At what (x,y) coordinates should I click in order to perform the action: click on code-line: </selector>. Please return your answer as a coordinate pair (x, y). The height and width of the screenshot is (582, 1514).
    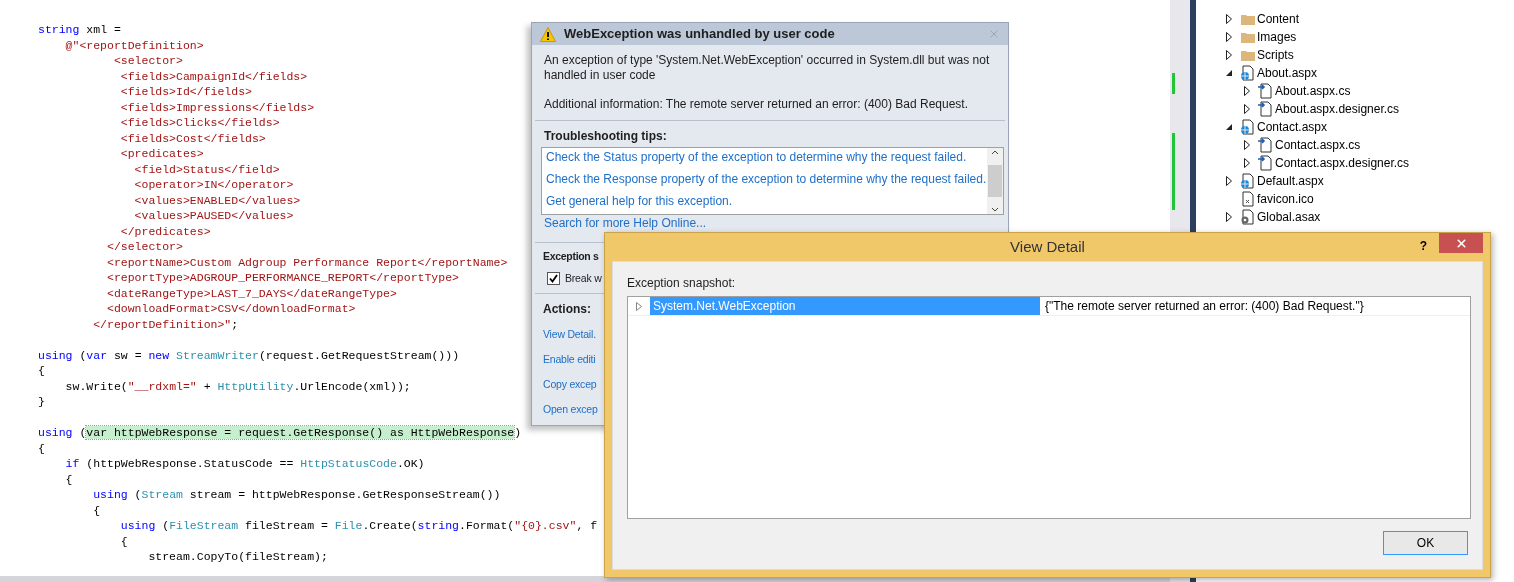
    Looking at the image, I should click on (144, 247).